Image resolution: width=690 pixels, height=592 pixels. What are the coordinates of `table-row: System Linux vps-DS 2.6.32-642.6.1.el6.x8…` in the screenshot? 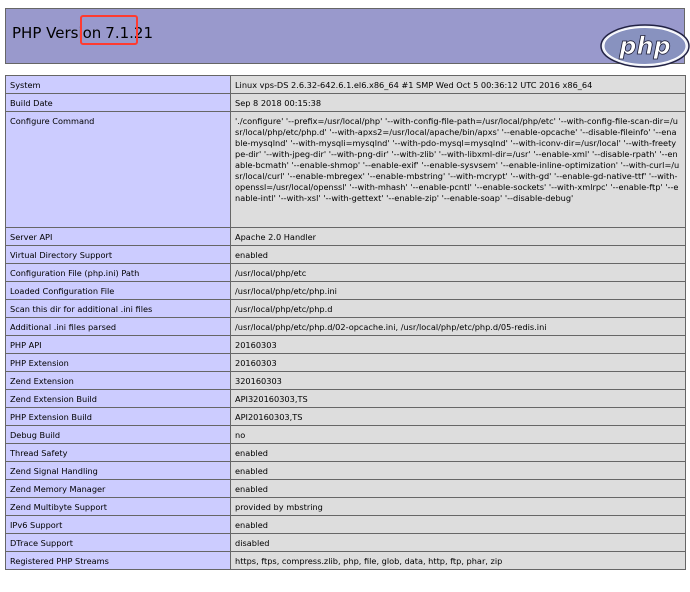 It's located at (345, 84).